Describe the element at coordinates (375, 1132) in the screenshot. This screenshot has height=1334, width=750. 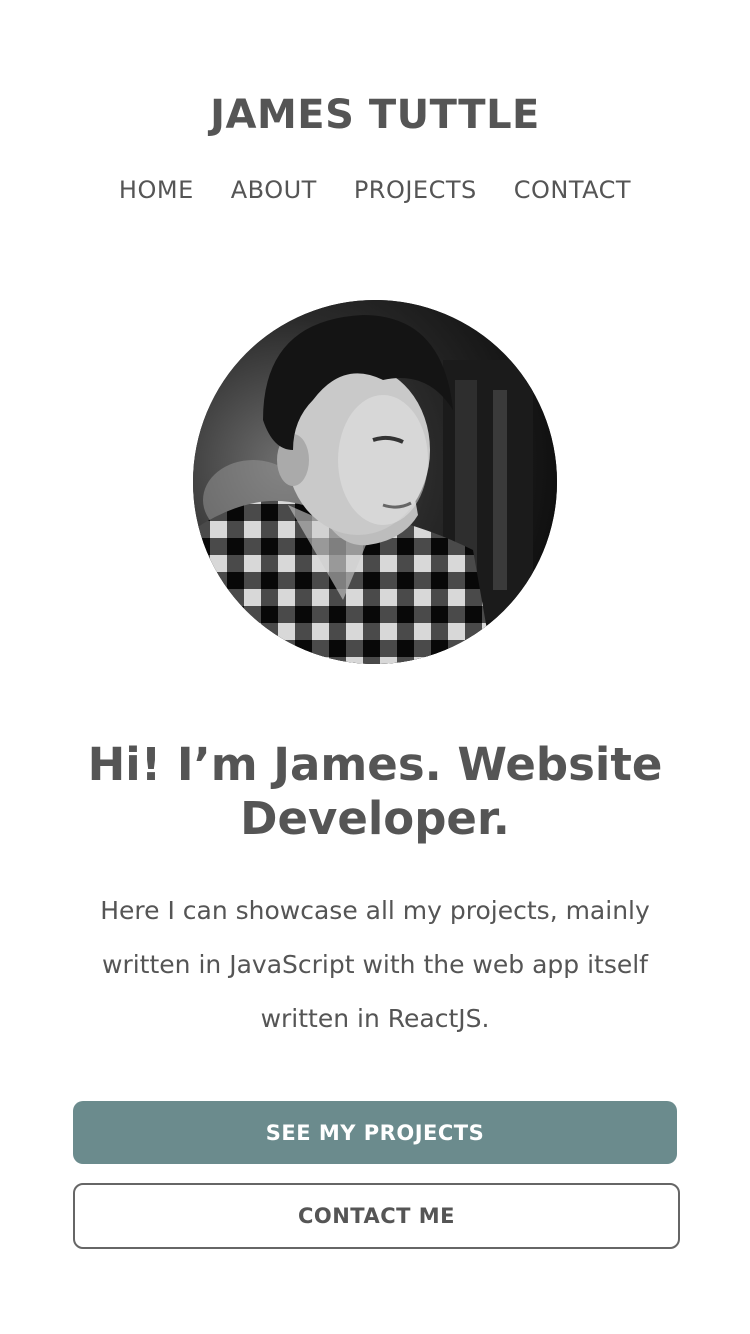
I see `see-my-projects-button: SEE MY PROJECTS` at that location.